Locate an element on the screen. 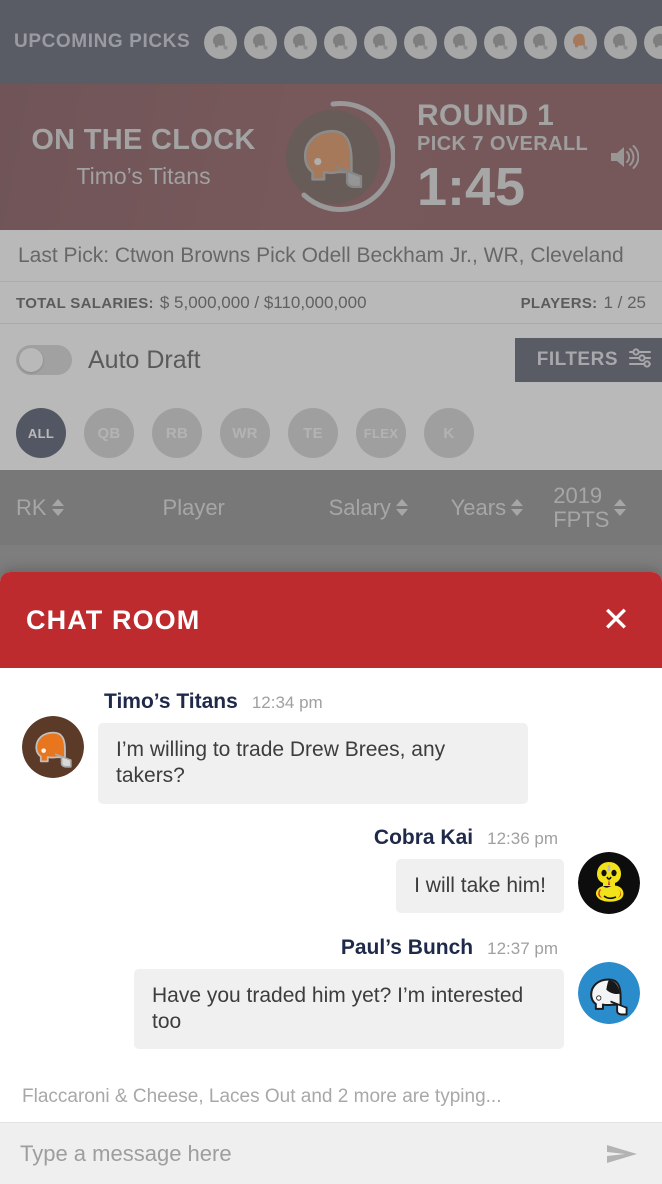  player-table-header: RK Player Salary Years 2019 FPTS is located at coordinates (331, 507).